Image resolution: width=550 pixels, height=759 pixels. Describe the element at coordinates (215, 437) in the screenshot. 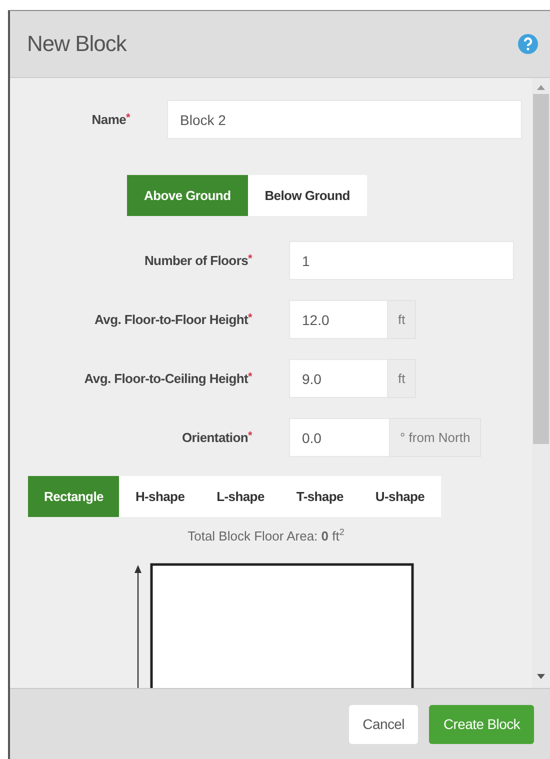

I see `field-label: Orientation` at that location.